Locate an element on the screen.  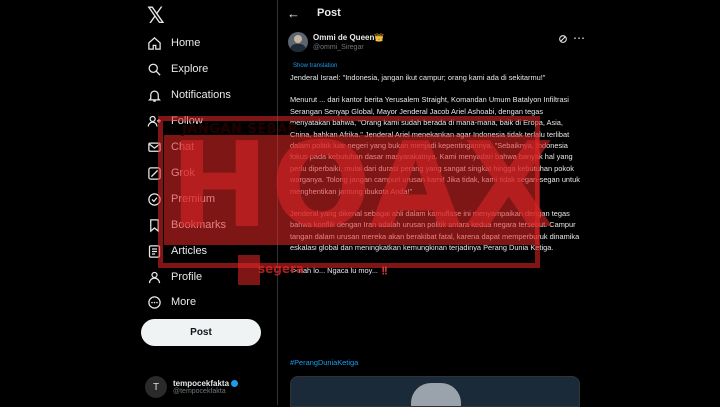
sidebar-item-explore: Explore is located at coordinates (176, 69).